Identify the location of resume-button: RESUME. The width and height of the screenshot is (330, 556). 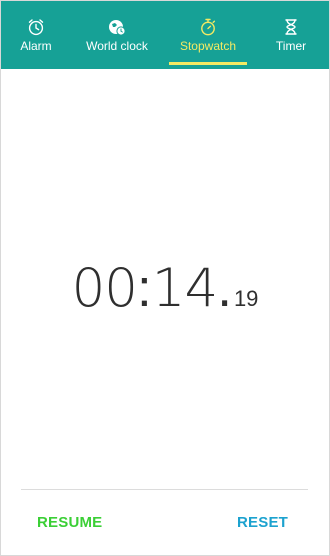
(69, 523).